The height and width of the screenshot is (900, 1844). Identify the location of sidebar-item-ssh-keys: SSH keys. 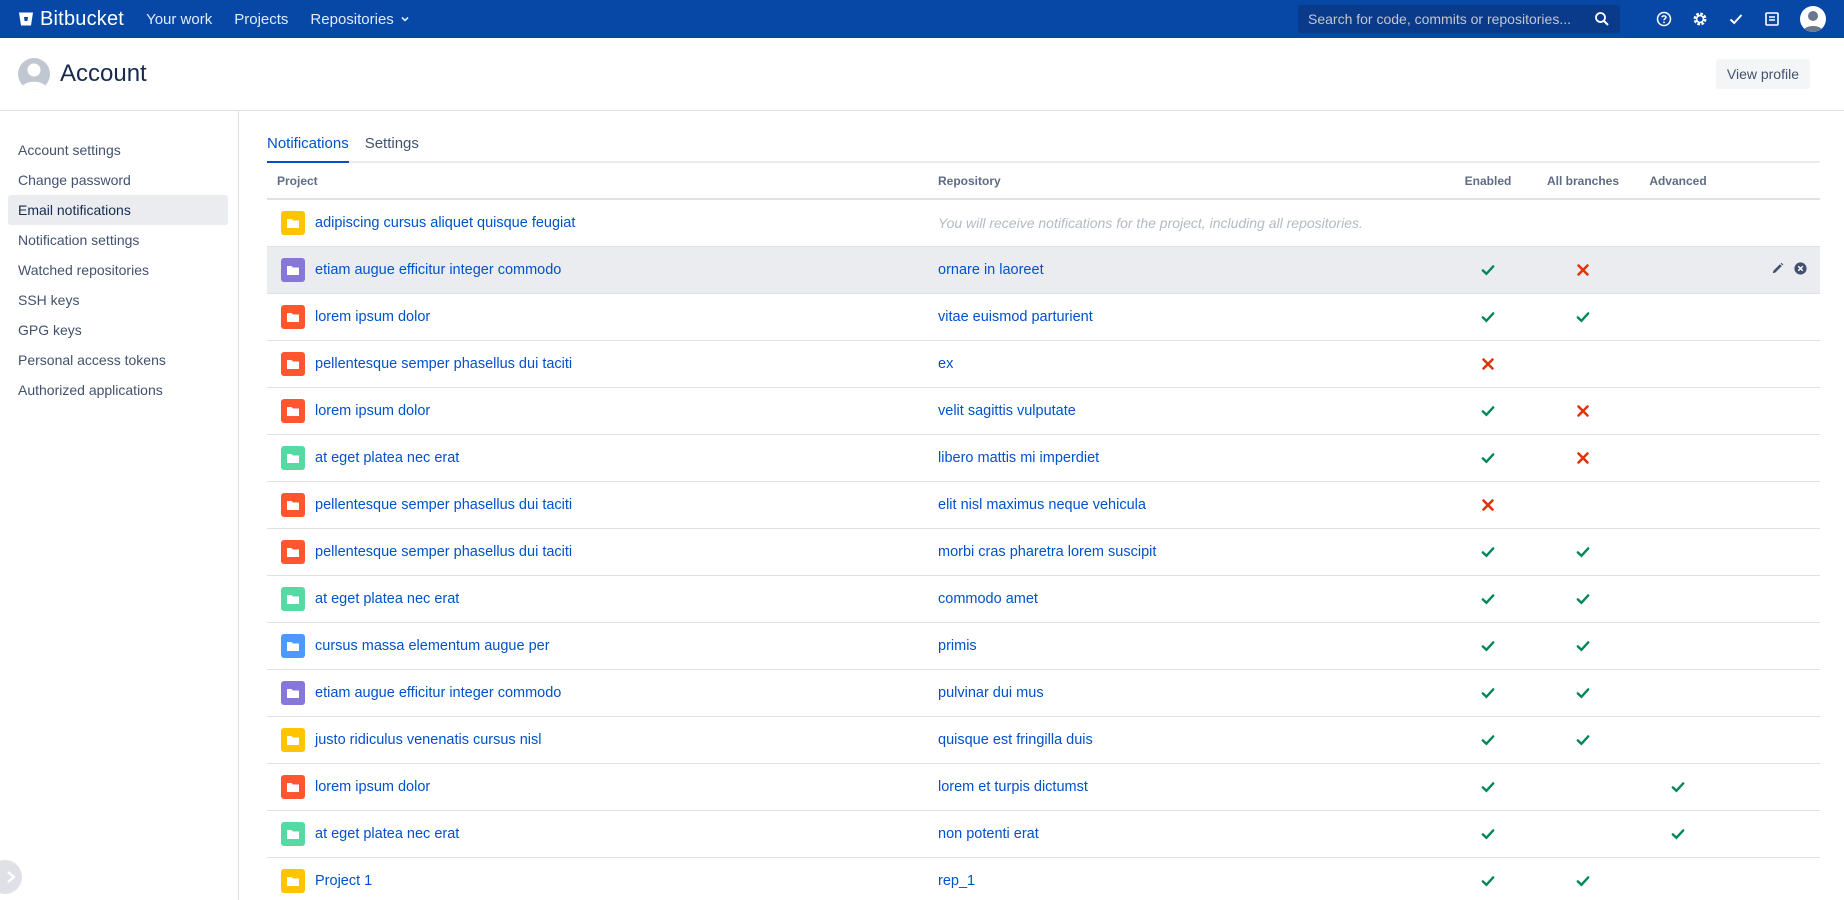
(118, 300).